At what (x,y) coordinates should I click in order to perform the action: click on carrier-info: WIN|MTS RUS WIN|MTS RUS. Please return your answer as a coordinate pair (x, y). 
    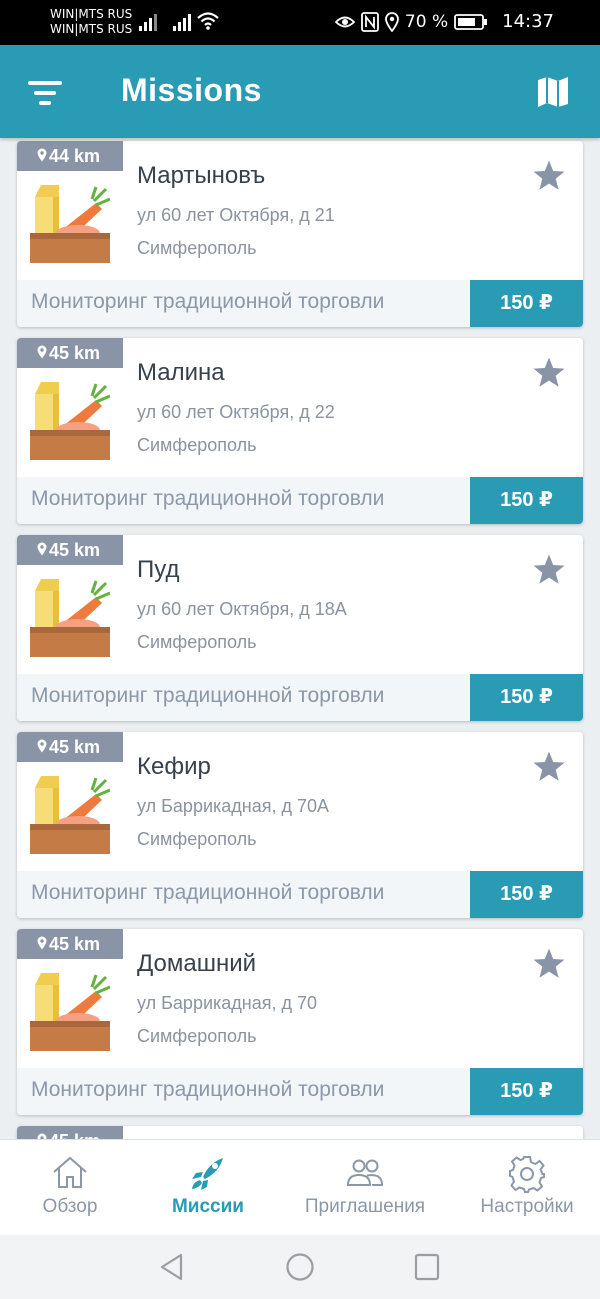
    Looking at the image, I should click on (91, 22).